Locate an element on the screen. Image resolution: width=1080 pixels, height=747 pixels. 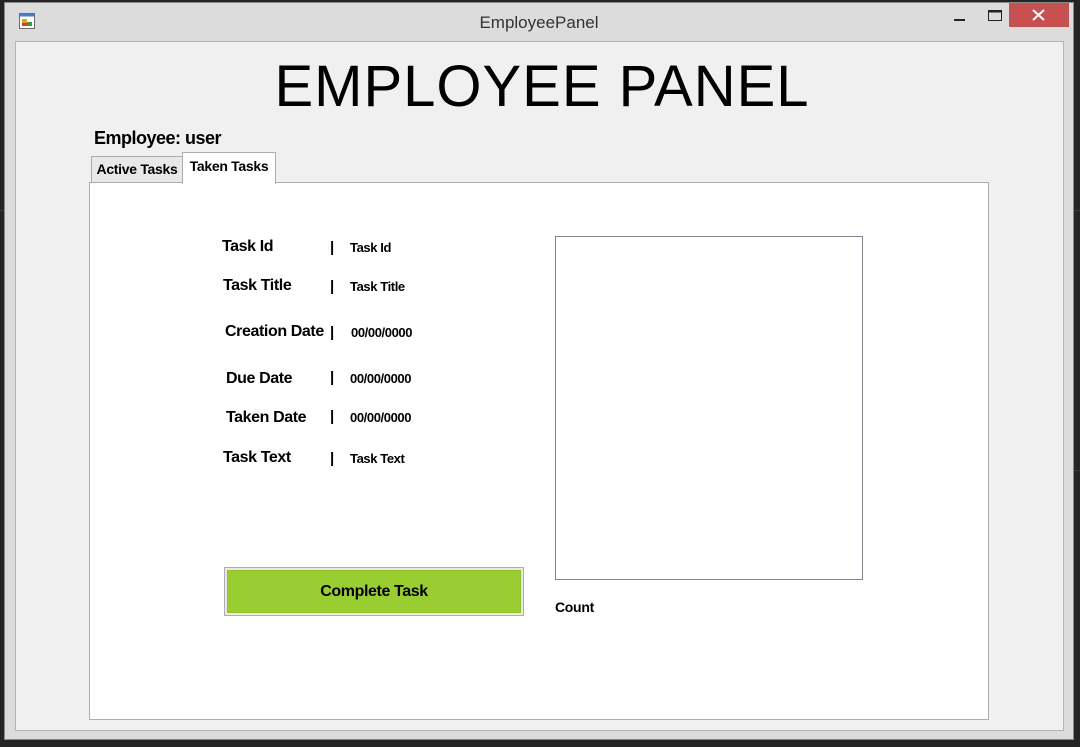
due-date-label: Due Date is located at coordinates (259, 378).